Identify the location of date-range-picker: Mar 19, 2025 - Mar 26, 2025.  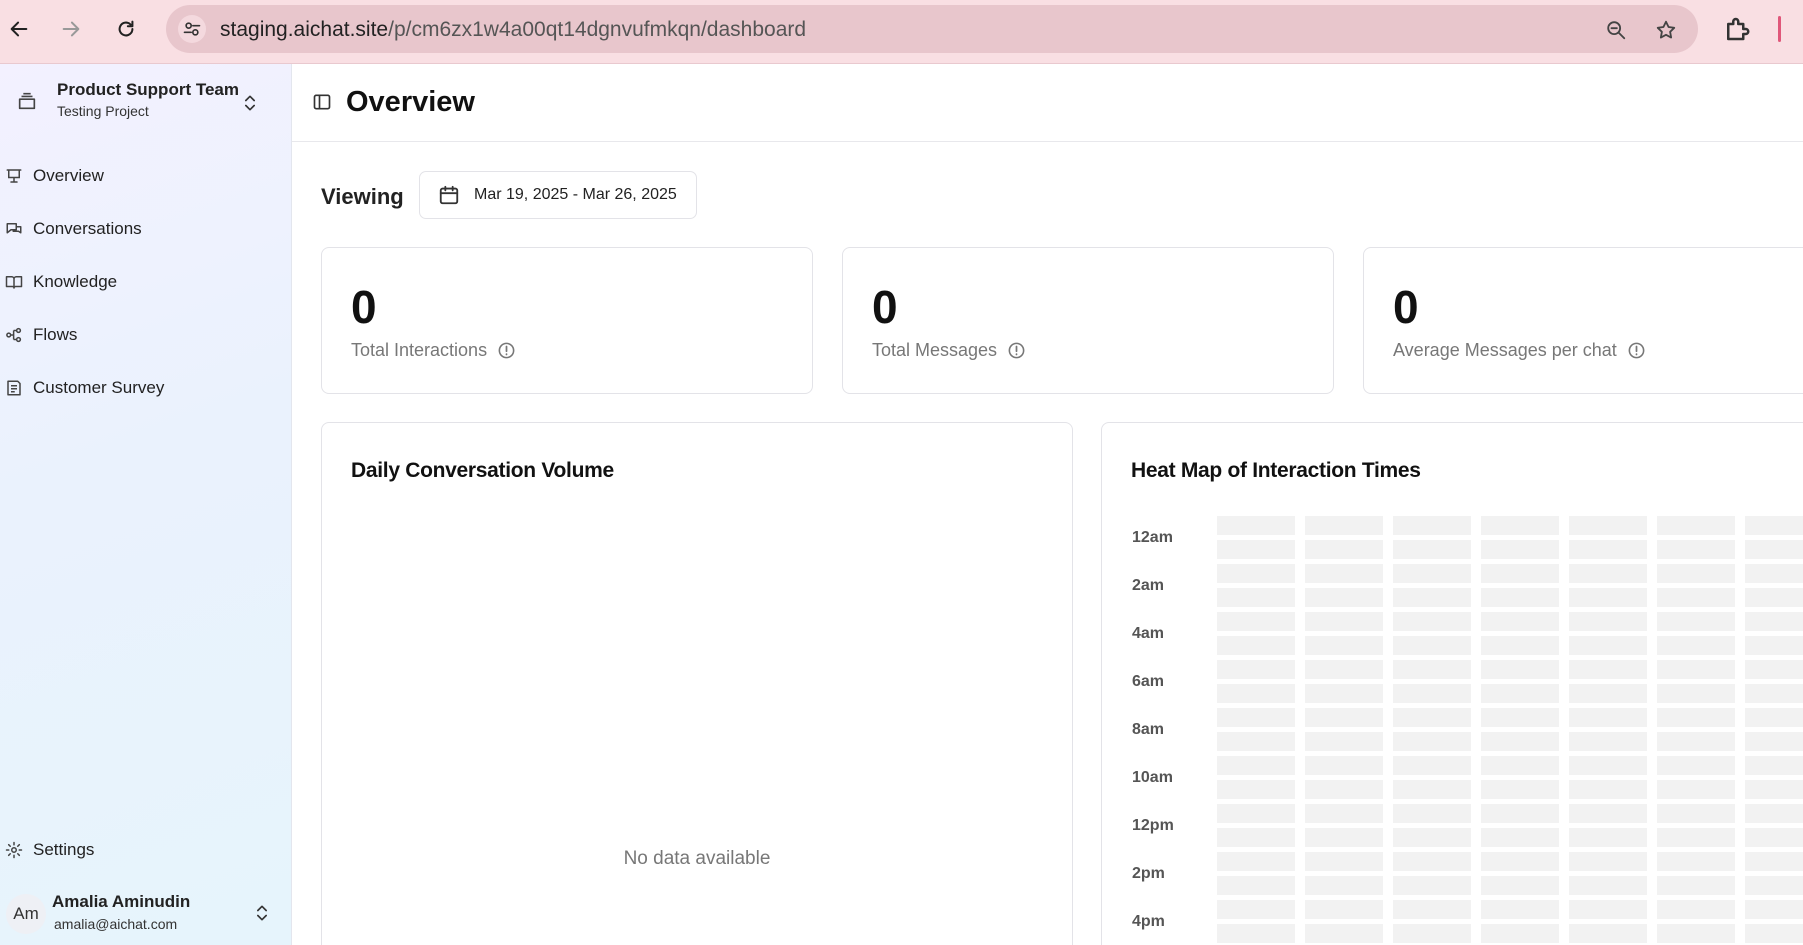
(558, 195).